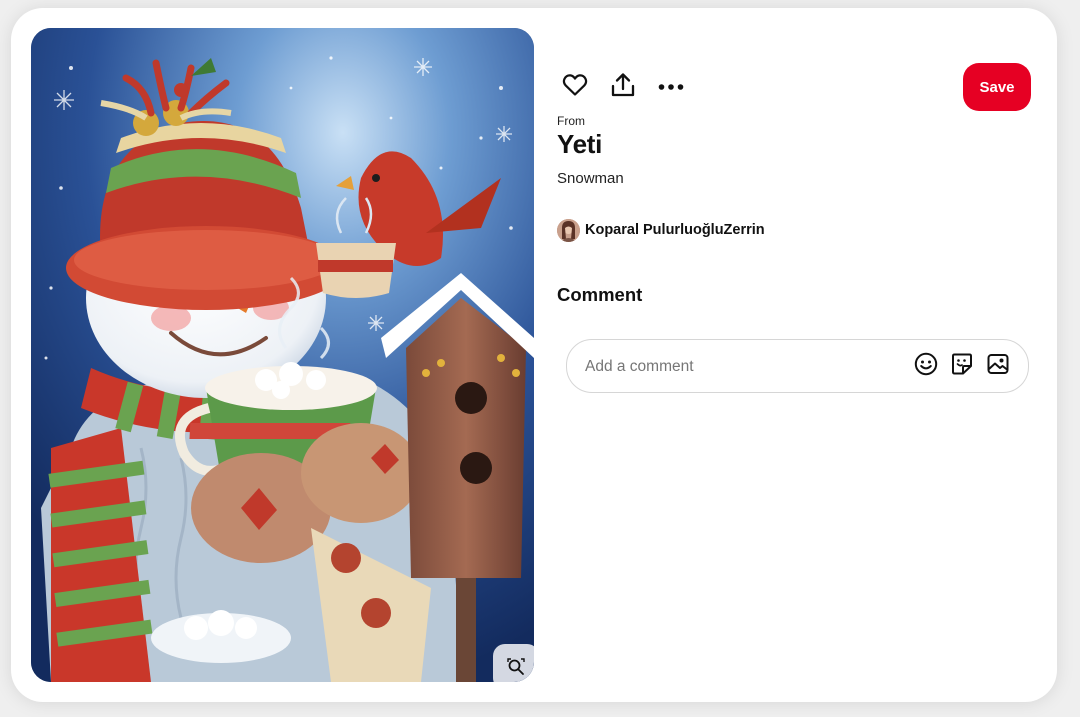 The image size is (1080, 717). I want to click on share-button, so click(623, 87).